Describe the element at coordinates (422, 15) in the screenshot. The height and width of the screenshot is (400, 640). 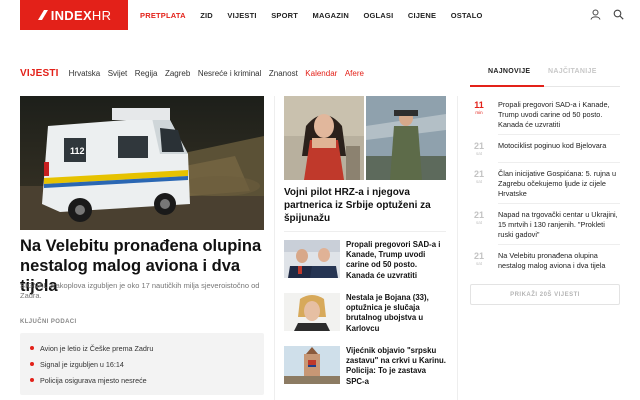
I see `nav-item-cijene: CIJENE` at that location.